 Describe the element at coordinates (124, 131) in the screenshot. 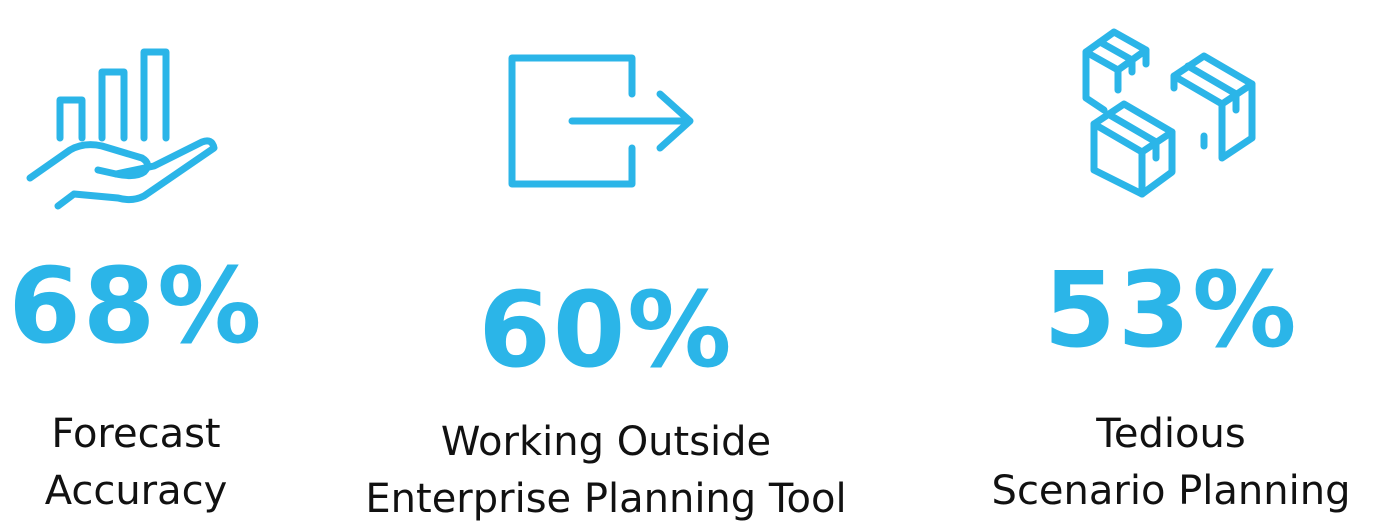

I see `hand-holding-bar-chart-icon` at that location.